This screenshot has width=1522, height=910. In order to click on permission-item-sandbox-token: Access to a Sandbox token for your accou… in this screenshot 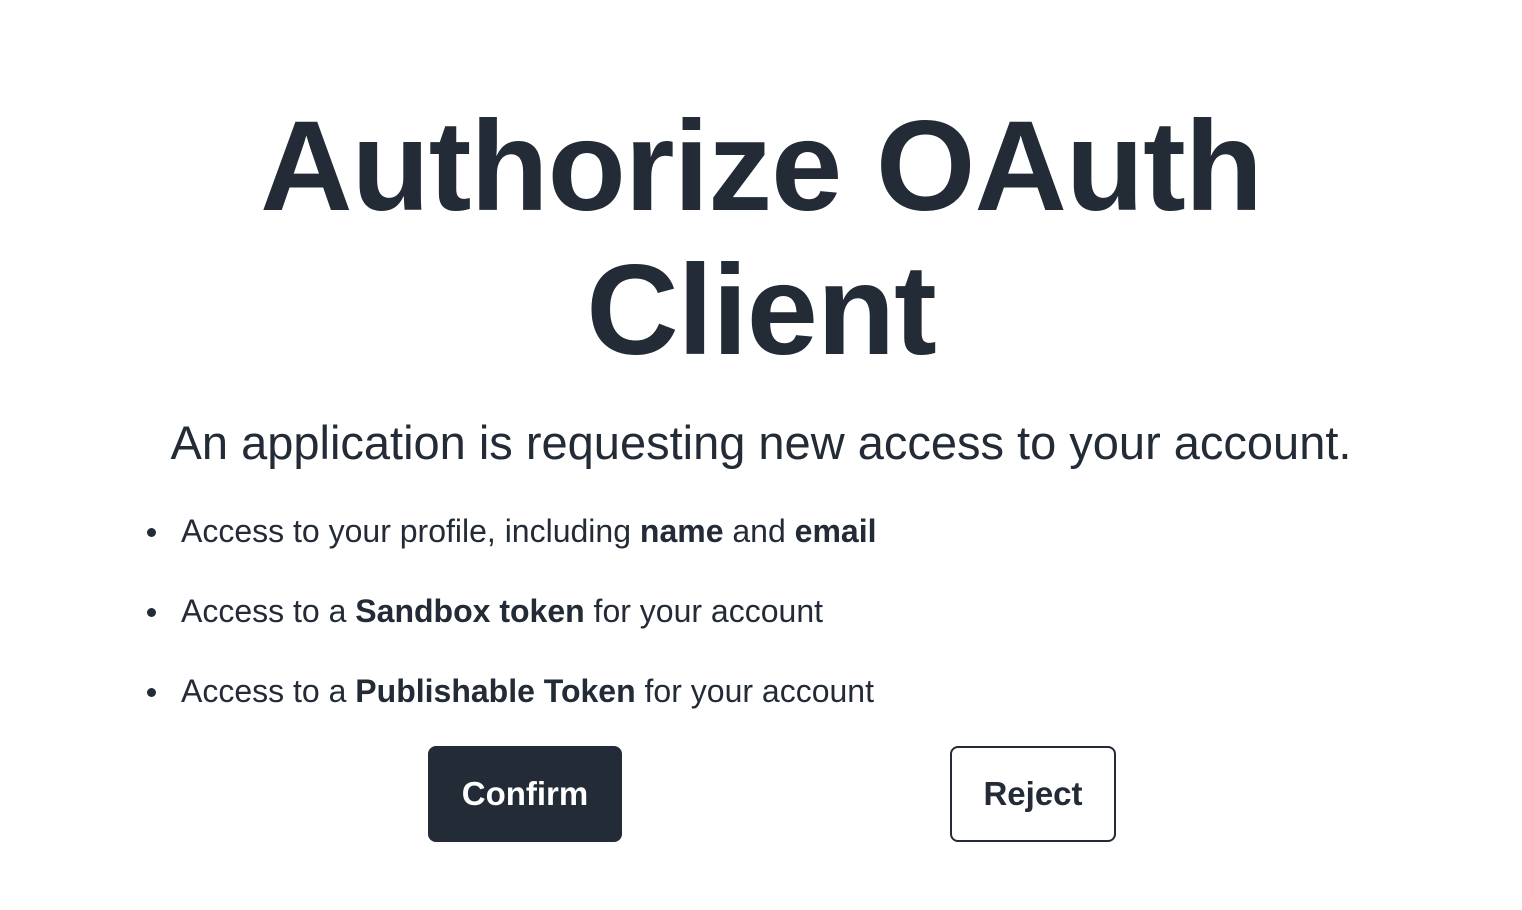, I will do `click(511, 626)`.